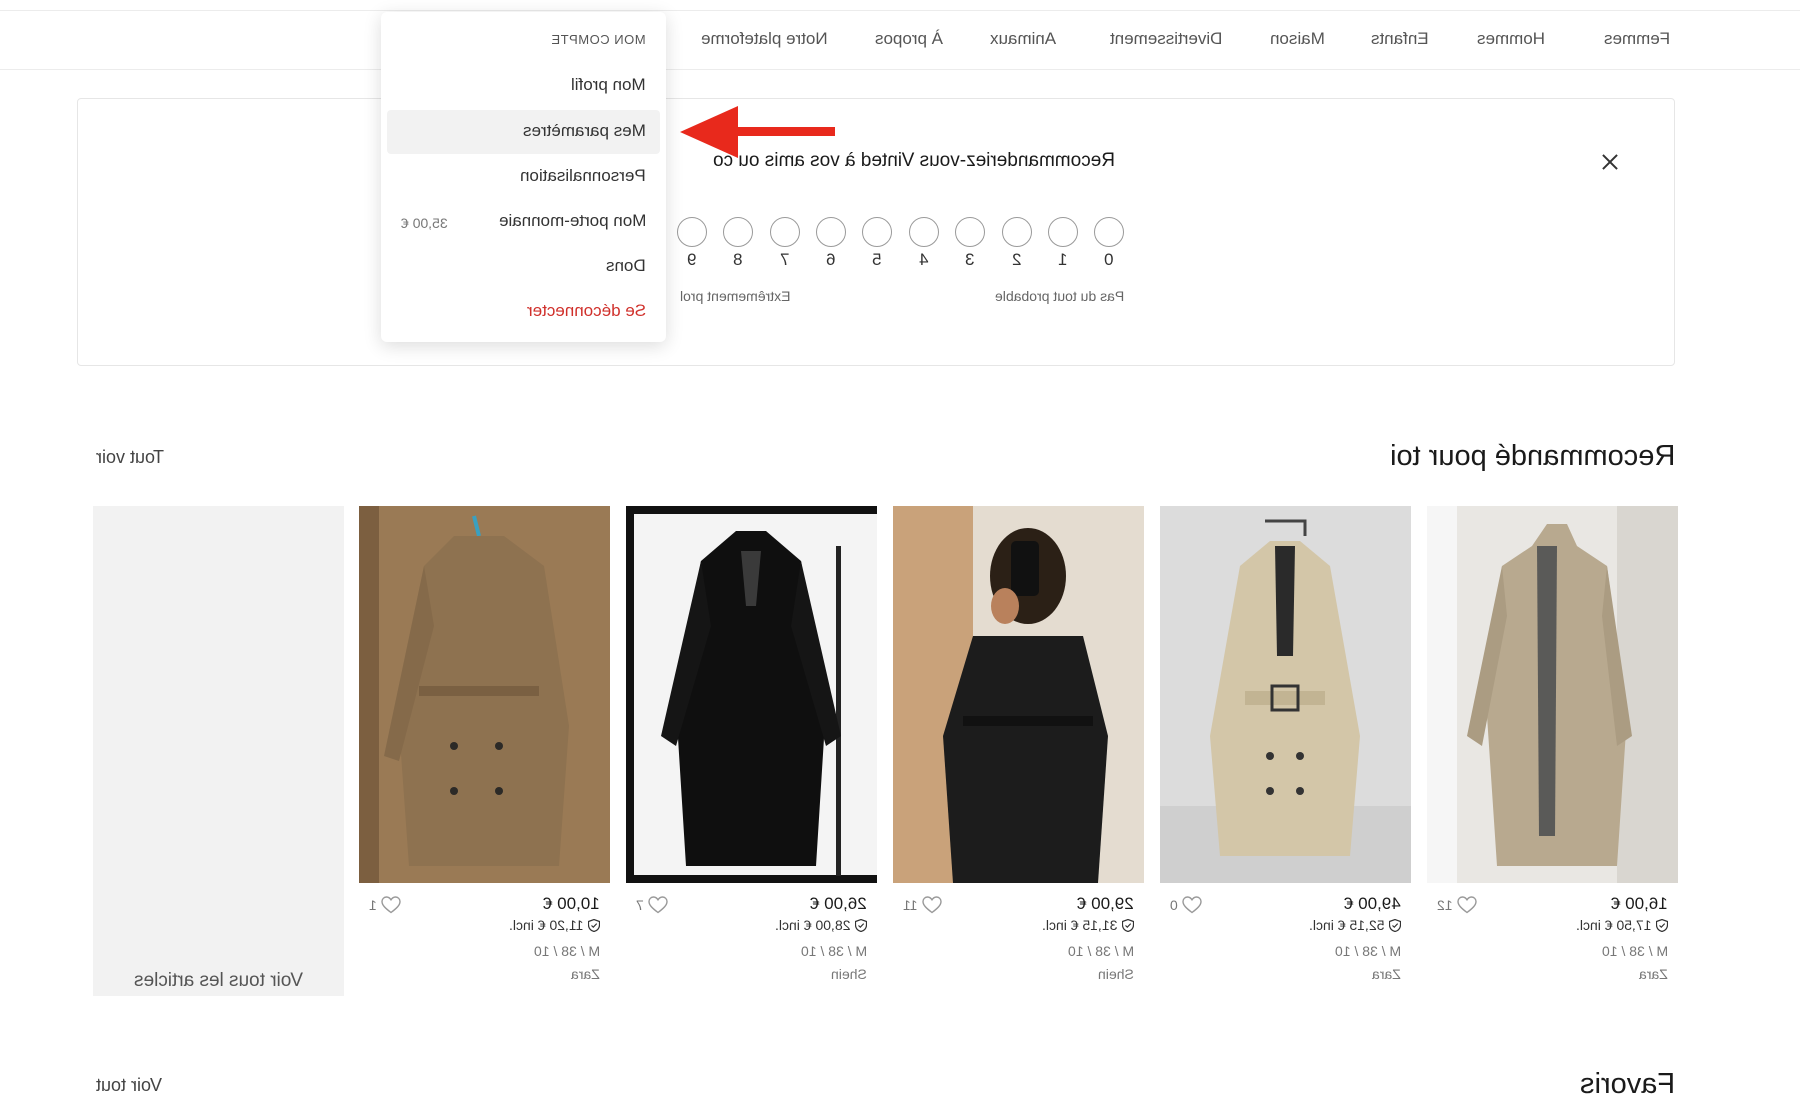 The height and width of the screenshot is (1101, 1800). Describe the element at coordinates (1017, 259) in the screenshot. I see `nps-label-2: 2` at that location.